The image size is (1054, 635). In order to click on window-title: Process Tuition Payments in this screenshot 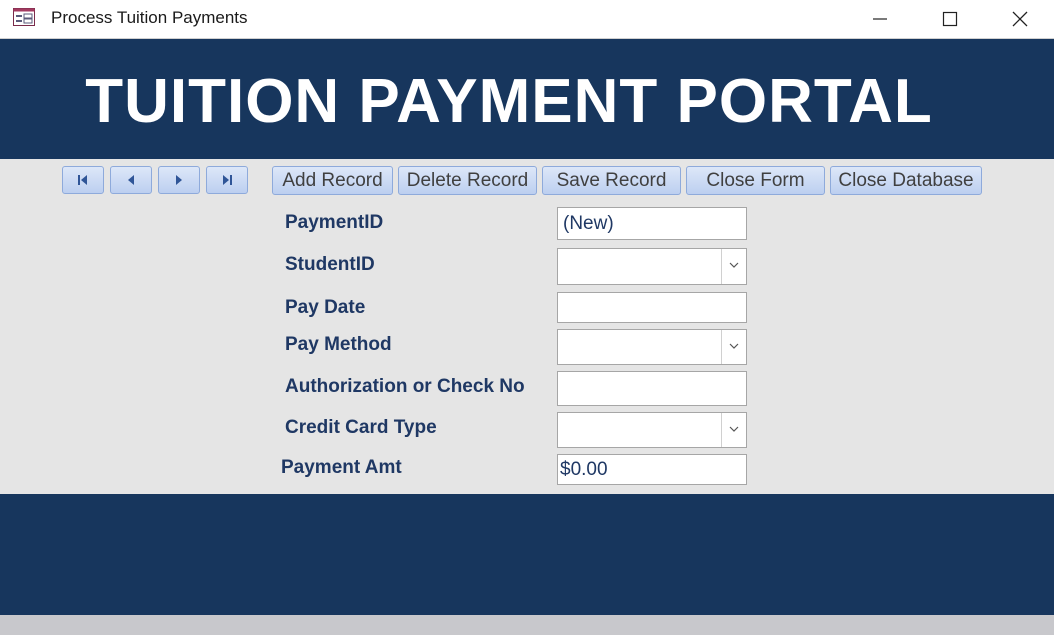, I will do `click(149, 17)`.